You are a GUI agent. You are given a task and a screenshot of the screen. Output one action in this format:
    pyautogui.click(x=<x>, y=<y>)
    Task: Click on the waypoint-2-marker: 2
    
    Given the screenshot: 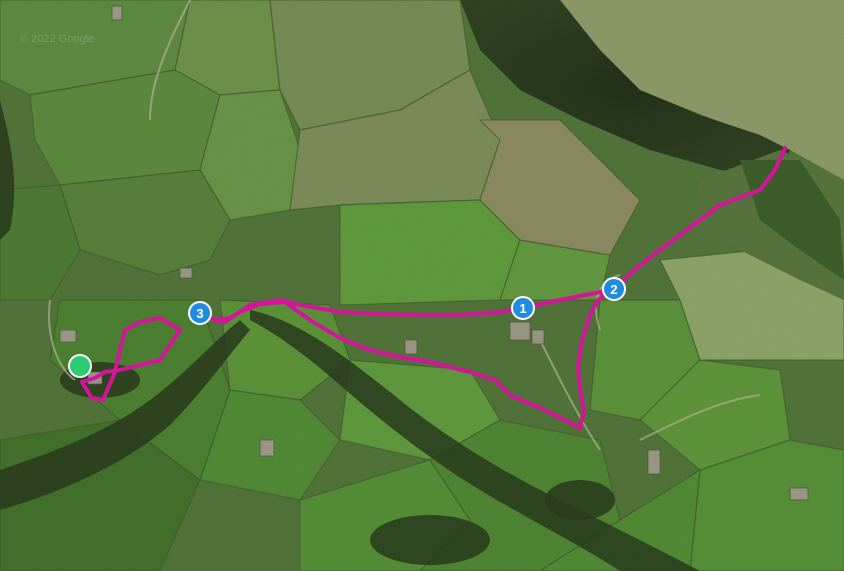 What is the action you would take?
    pyautogui.click(x=614, y=289)
    